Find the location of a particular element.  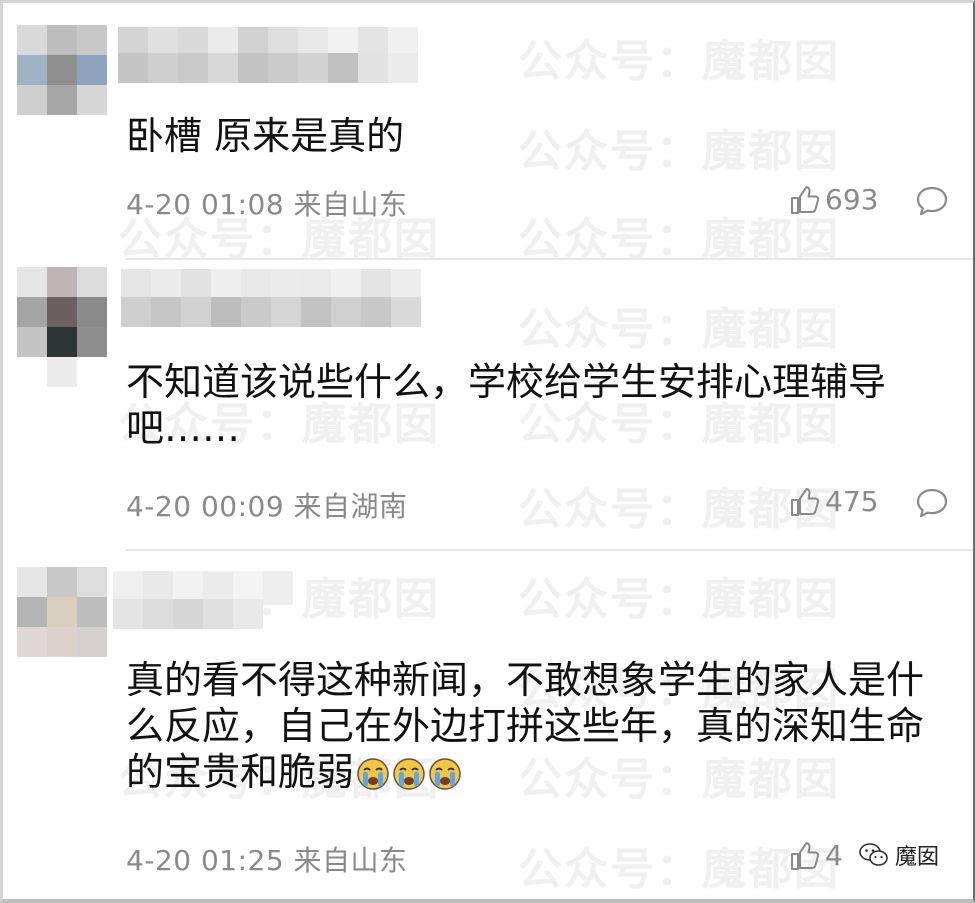

brand-label: 魔囡 is located at coordinates (916, 857).